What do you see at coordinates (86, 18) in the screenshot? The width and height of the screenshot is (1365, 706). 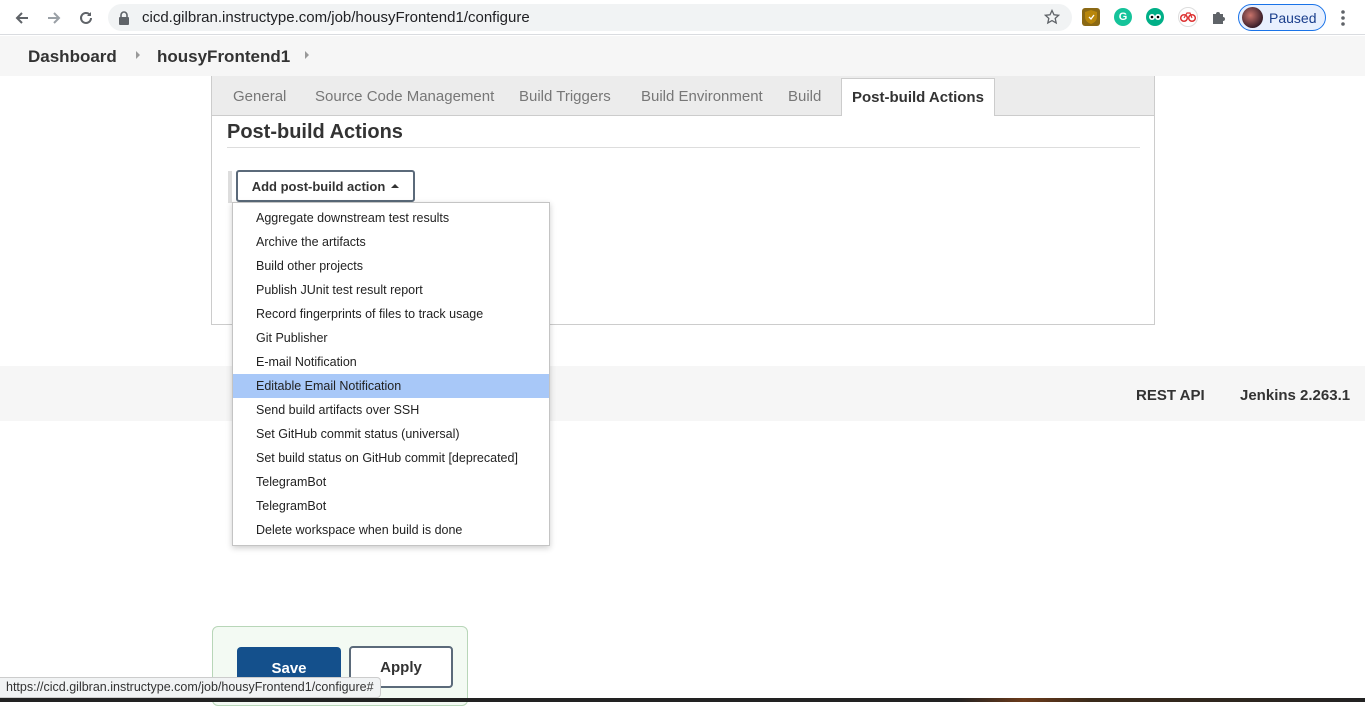 I see `reload-icon` at bounding box center [86, 18].